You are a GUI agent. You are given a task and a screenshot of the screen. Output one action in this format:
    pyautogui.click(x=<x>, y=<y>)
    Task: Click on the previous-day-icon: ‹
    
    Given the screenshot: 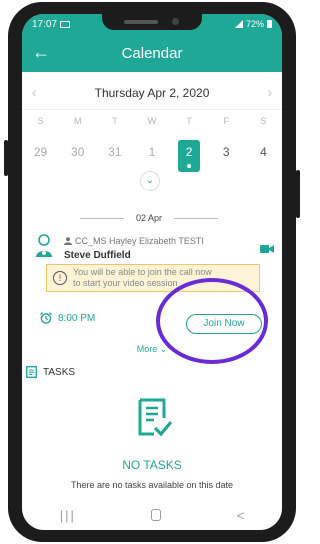 What is the action you would take?
    pyautogui.click(x=34, y=92)
    